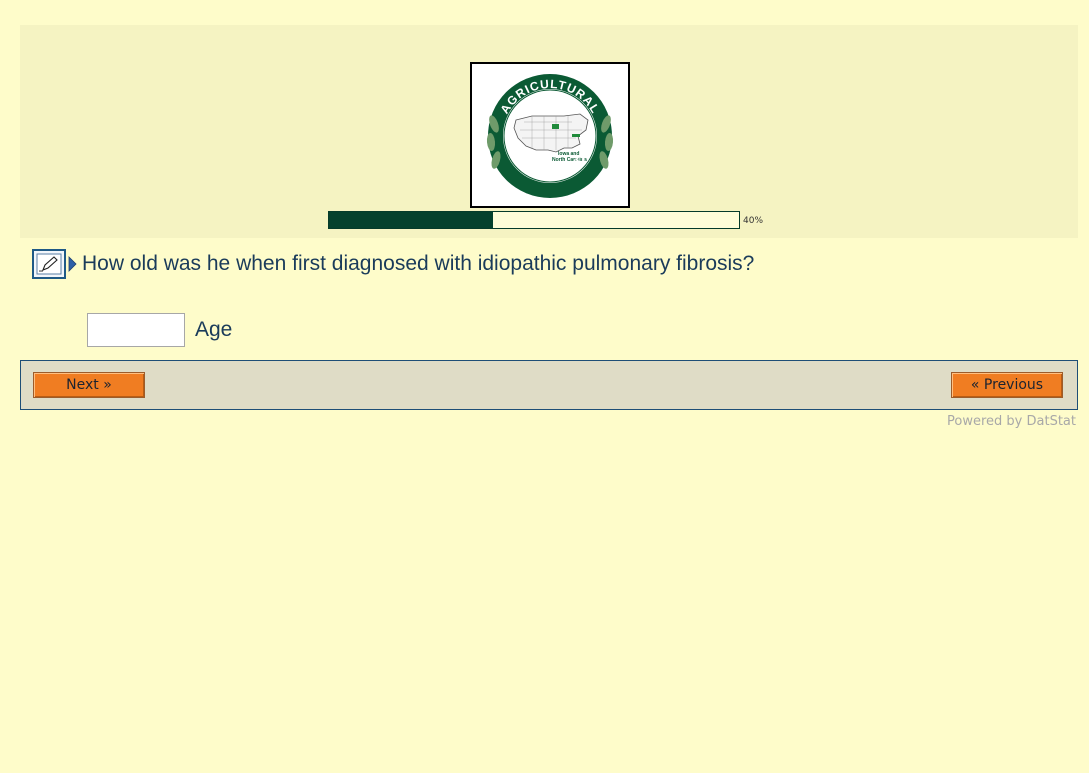 This screenshot has height=773, width=1089. What do you see at coordinates (89, 385) in the screenshot?
I see `next-button: Next »` at bounding box center [89, 385].